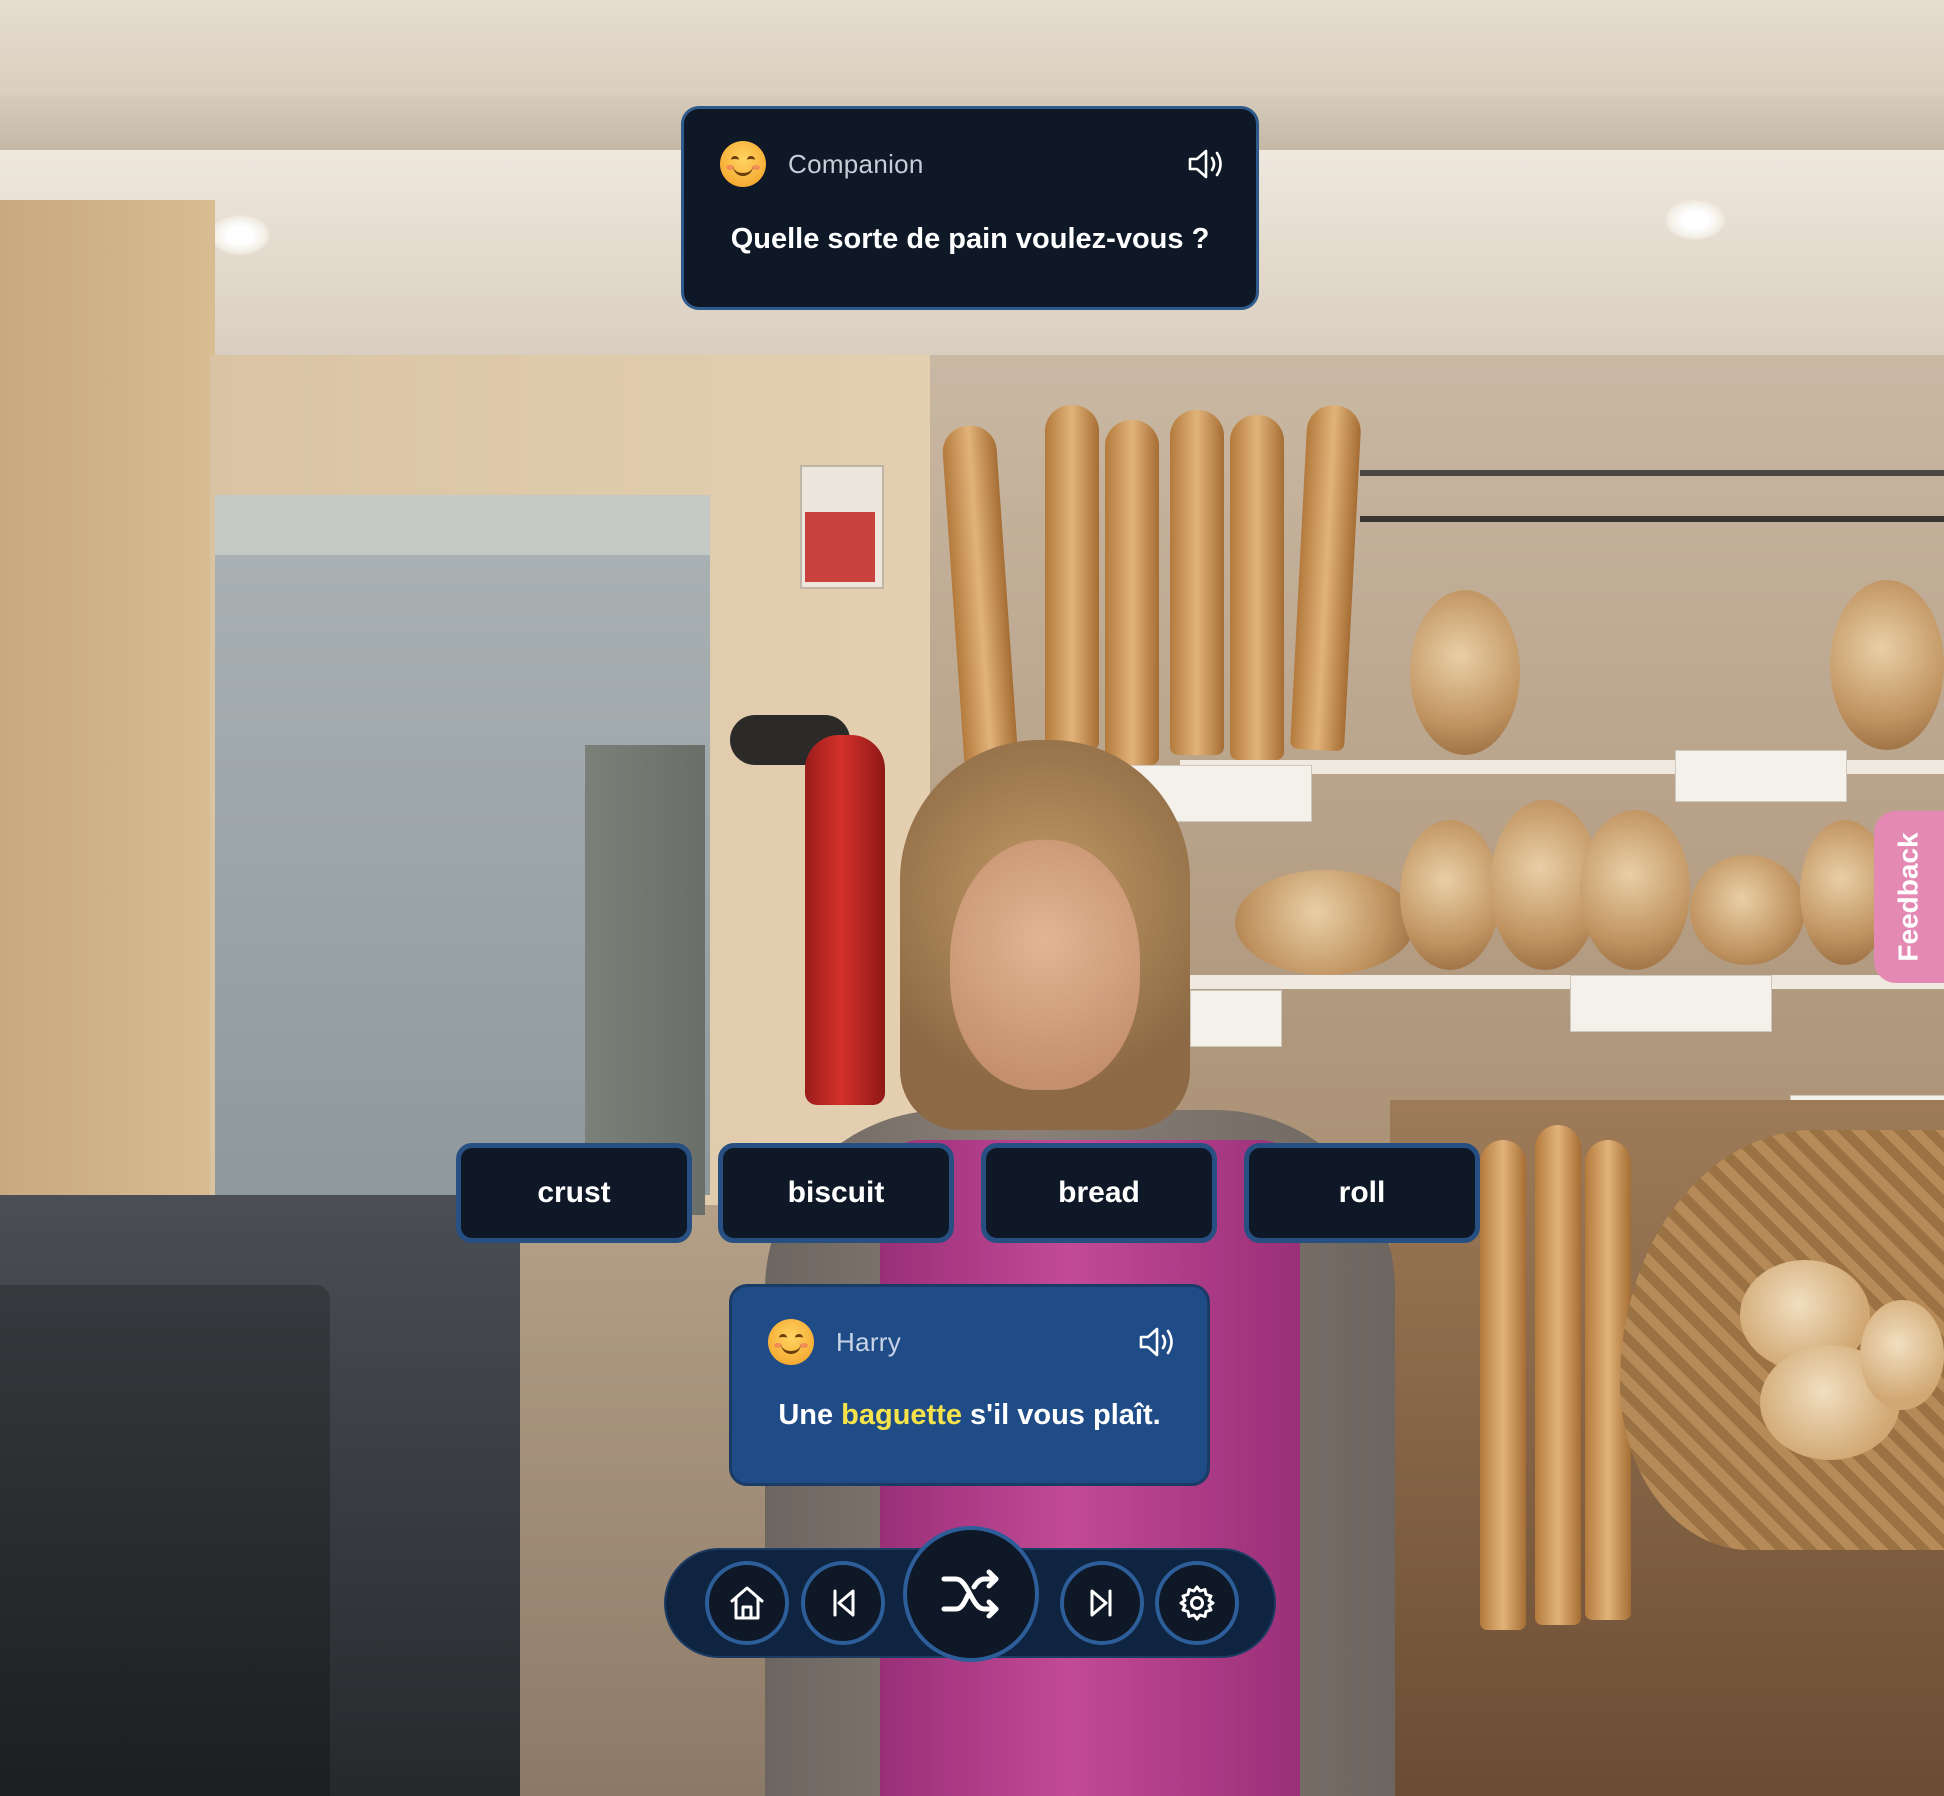 The width and height of the screenshot is (1944, 1796). What do you see at coordinates (1362, 1193) in the screenshot?
I see `choice-button-roll: roll` at bounding box center [1362, 1193].